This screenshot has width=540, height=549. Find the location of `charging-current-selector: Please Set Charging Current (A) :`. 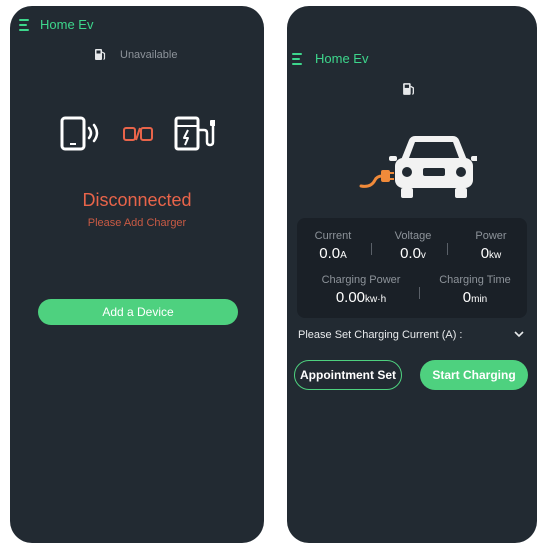

charging-current-selector: Please Set Charging Current (A) : is located at coordinates (411, 335).